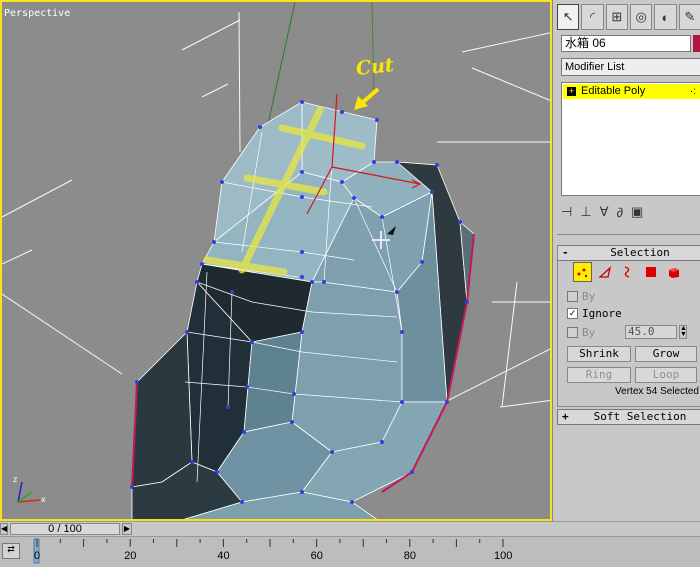 The height and width of the screenshot is (567, 700). I want to click on polygon-icon, so click(650, 272).